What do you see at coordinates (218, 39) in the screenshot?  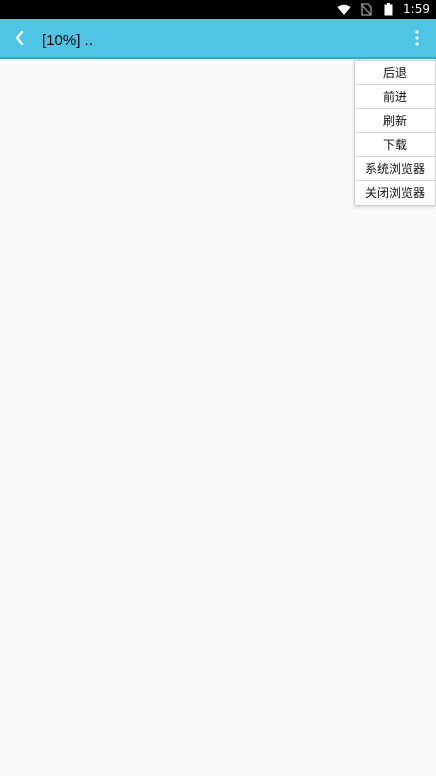 I see `app-bar: [10%] ..` at bounding box center [218, 39].